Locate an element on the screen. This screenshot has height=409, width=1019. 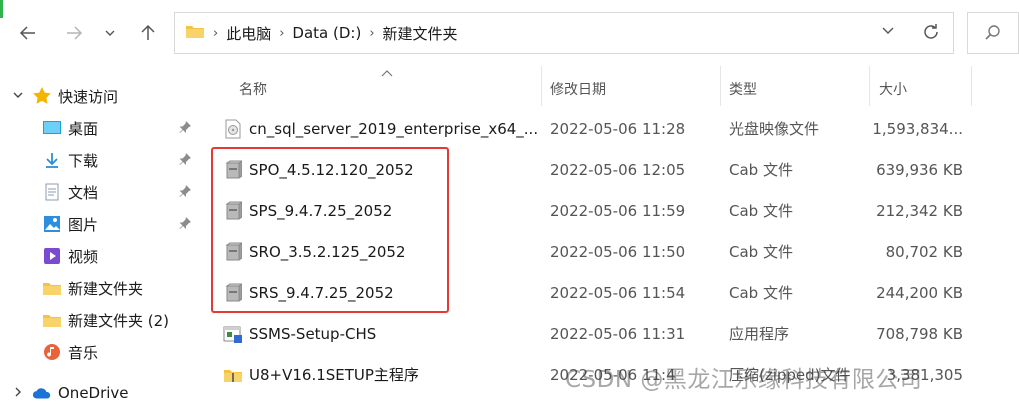
nav-onedrive-label: OneDrive is located at coordinates (93, 393).